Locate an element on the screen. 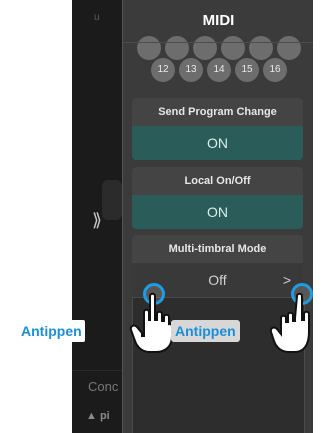  channel-row: 12 13 14 15 16 is located at coordinates (218, 70).